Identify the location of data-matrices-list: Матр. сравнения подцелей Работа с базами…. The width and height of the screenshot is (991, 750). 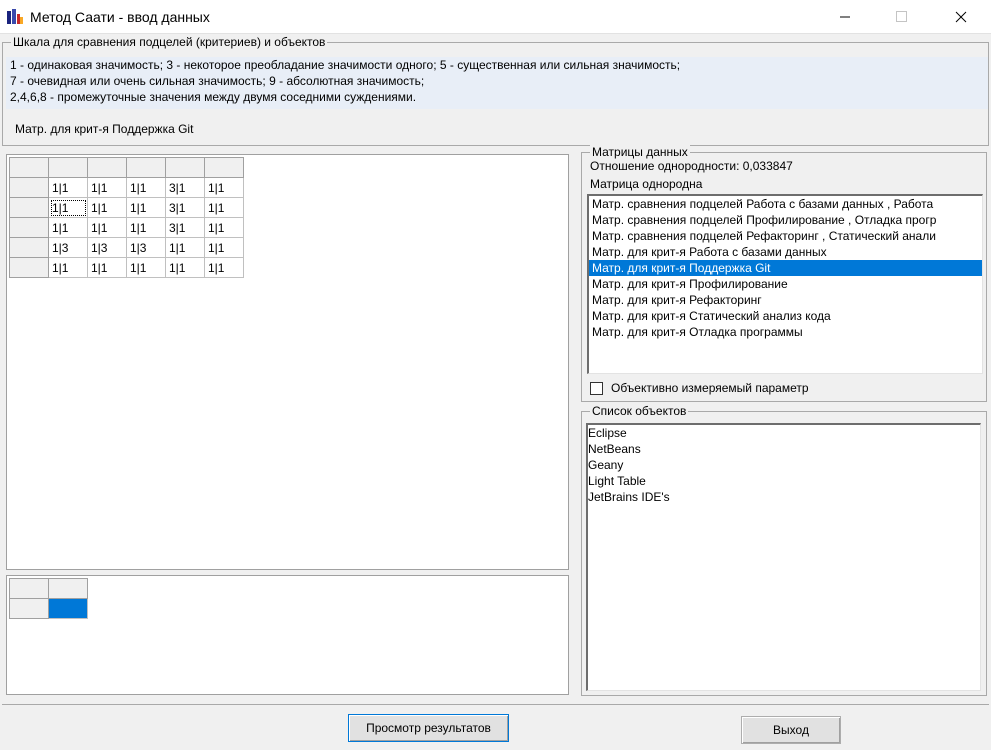
(785, 284).